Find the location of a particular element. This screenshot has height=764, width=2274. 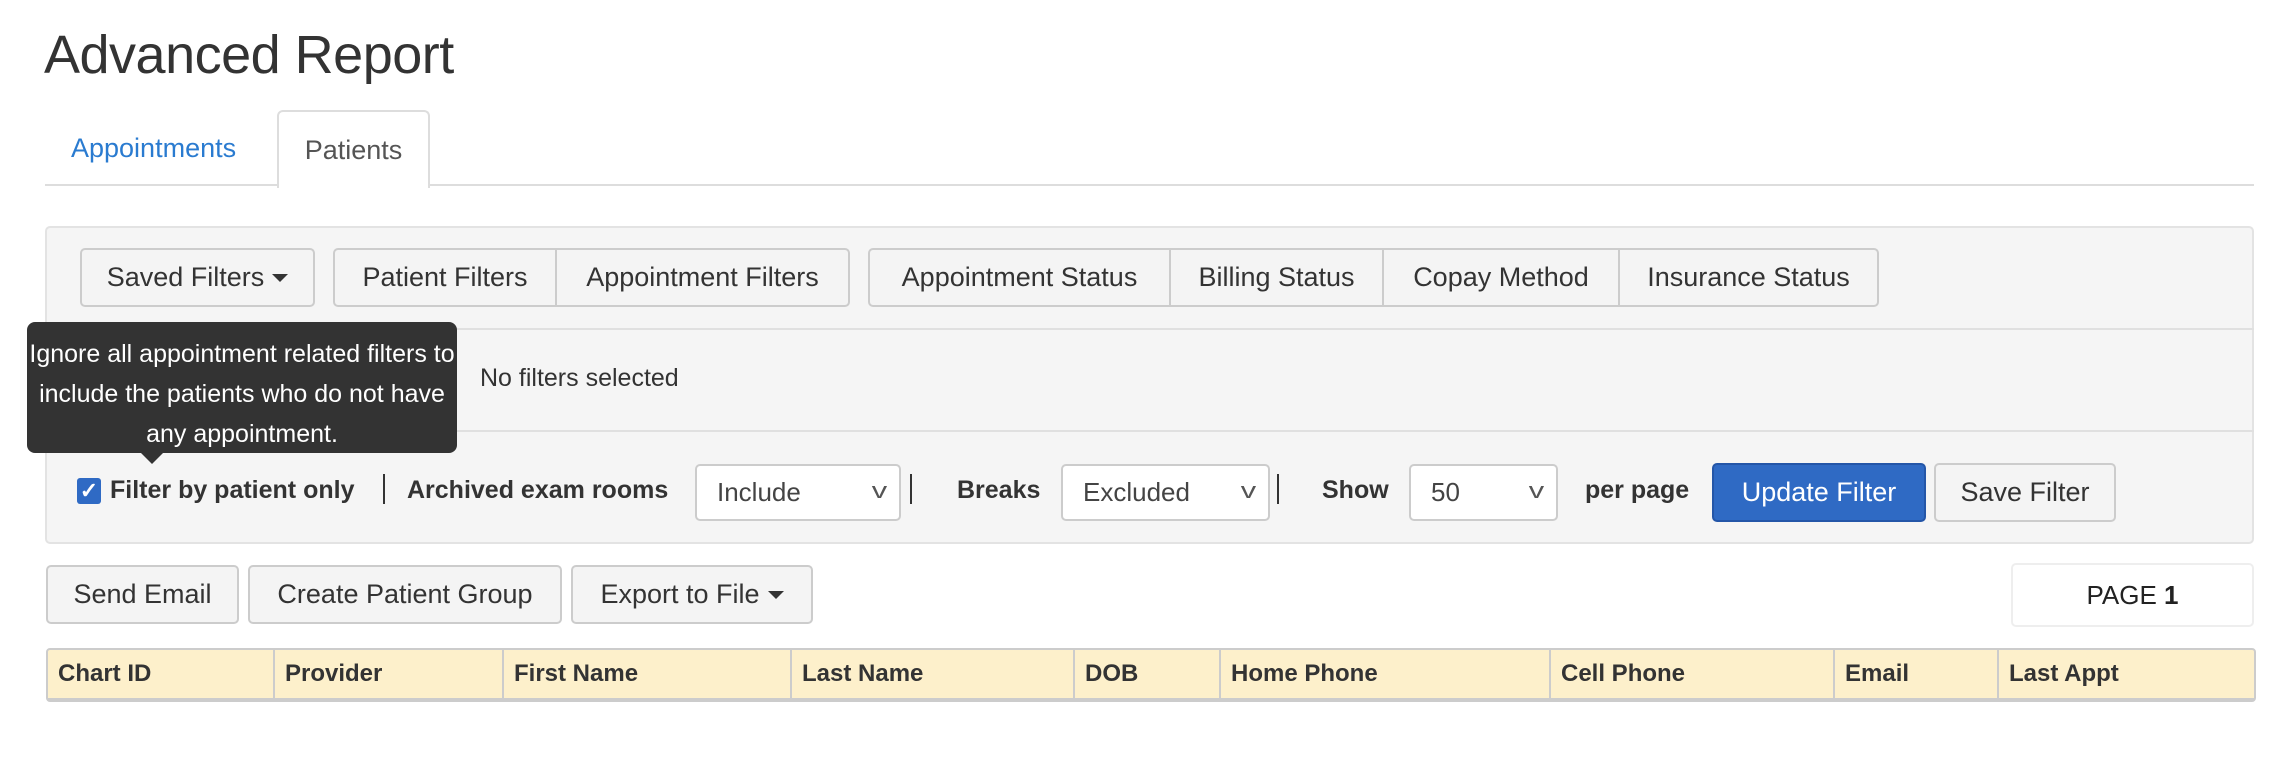

saved-filters-label: Saved Filters is located at coordinates (185, 277).